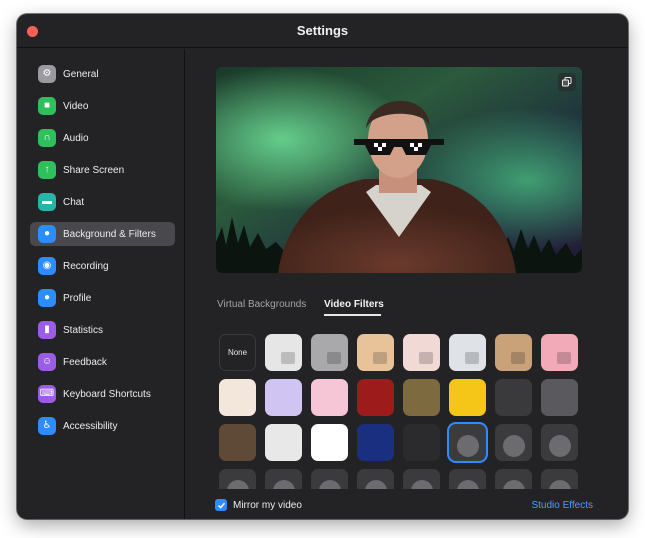 The image size is (645, 538). I want to click on window-title: Settings, so click(322, 30).